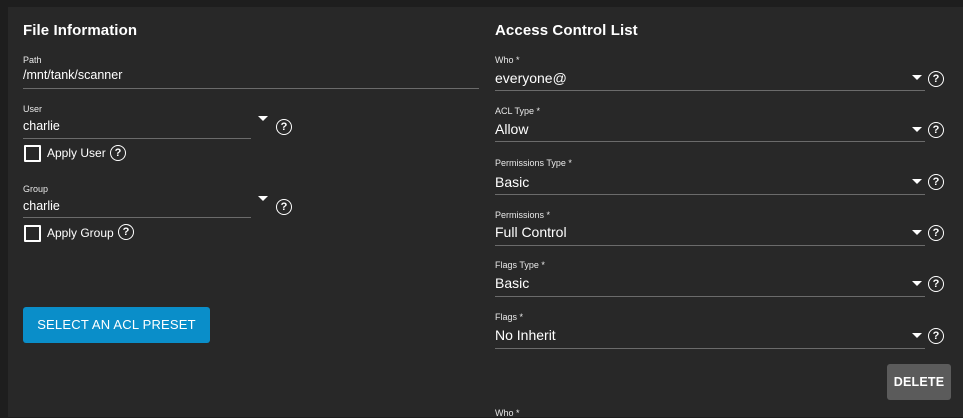 Image resolution: width=963 pixels, height=418 pixels. I want to click on who-label: Who *, so click(507, 60).